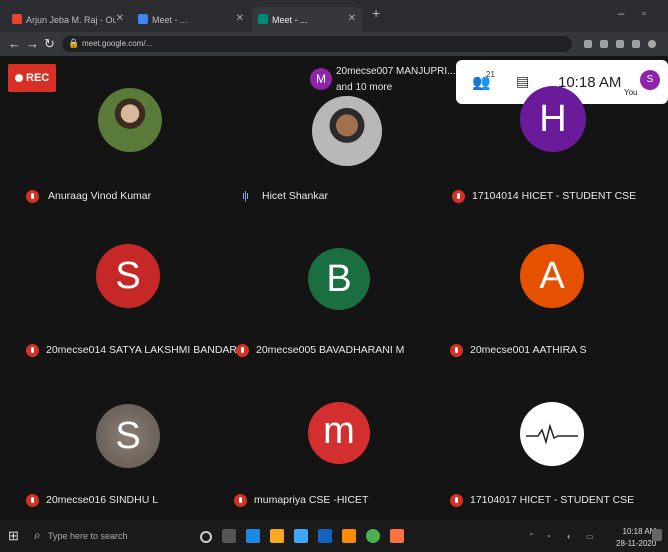 The image size is (668, 552). Describe the element at coordinates (277, 536) in the screenshot. I see `file-explorer-icon` at that location.